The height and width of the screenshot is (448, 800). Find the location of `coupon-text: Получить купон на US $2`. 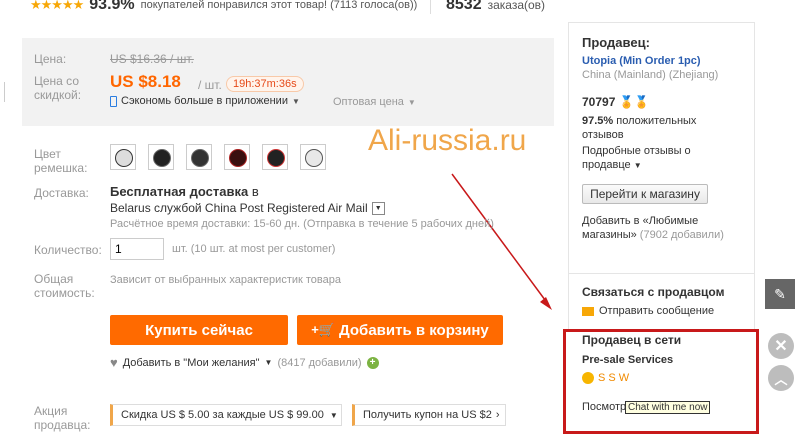

coupon-text: Получить купон на US $2 is located at coordinates (427, 415).